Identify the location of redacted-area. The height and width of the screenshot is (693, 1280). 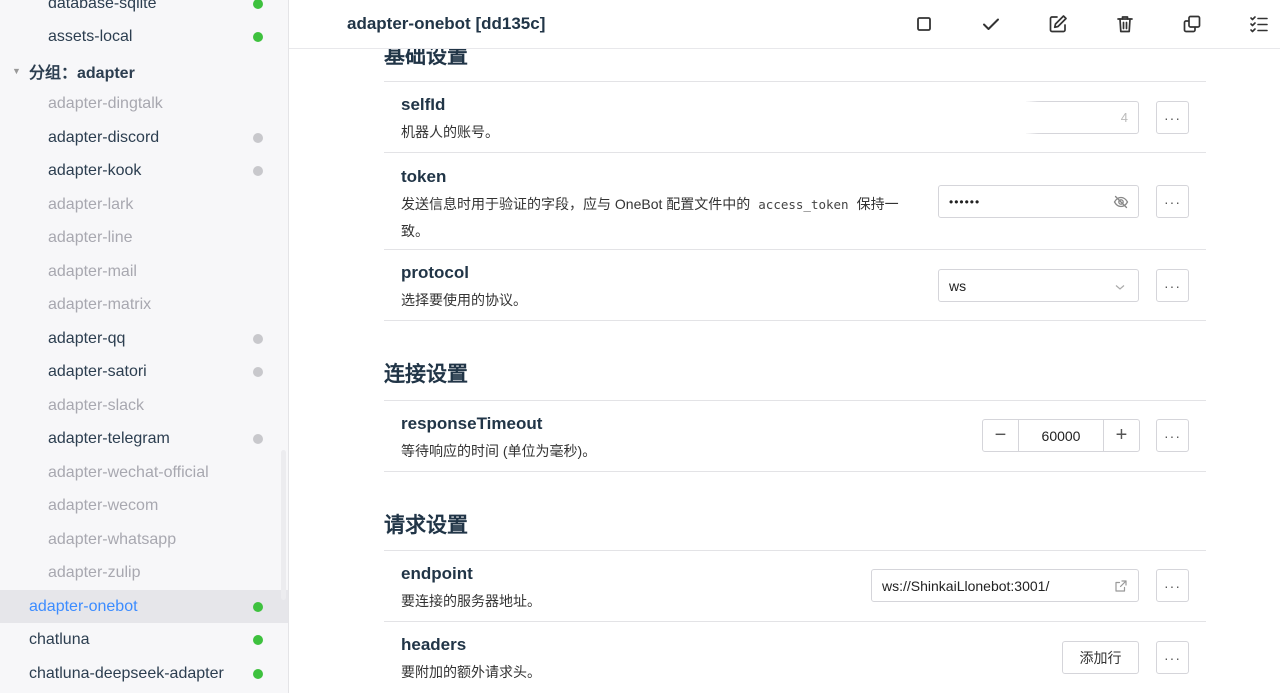
(981, 116).